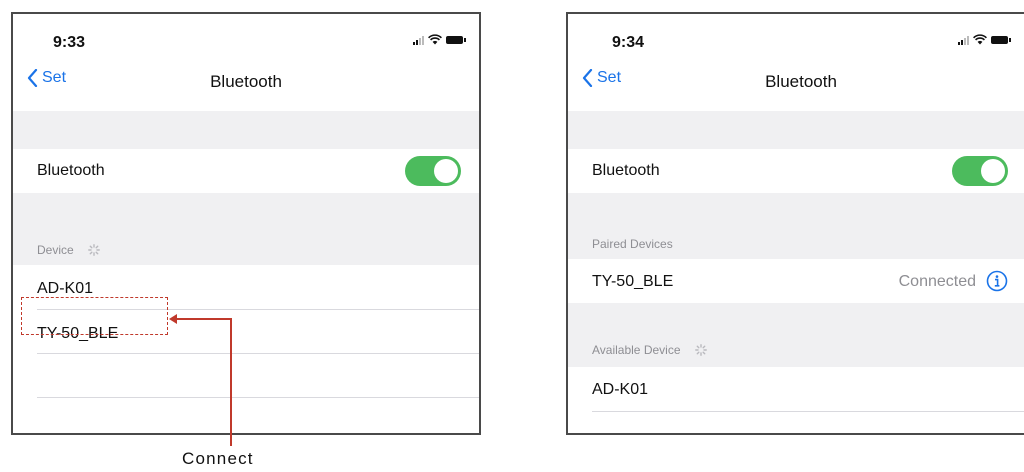  What do you see at coordinates (246, 40) in the screenshot?
I see `status-bar: 9:33` at bounding box center [246, 40].